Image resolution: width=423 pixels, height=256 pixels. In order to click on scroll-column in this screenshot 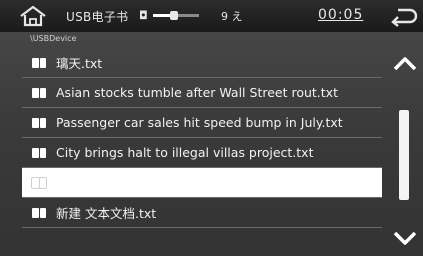, I will do `click(404, 152)`.